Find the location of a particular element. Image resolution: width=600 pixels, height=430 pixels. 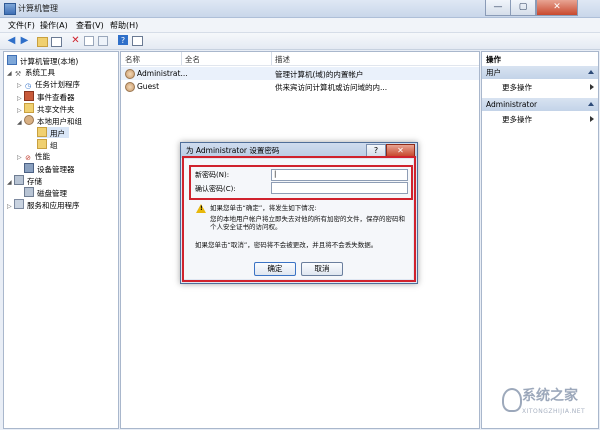

dialog-title: 为 Administrator 设置密码 is located at coordinates (233, 150).